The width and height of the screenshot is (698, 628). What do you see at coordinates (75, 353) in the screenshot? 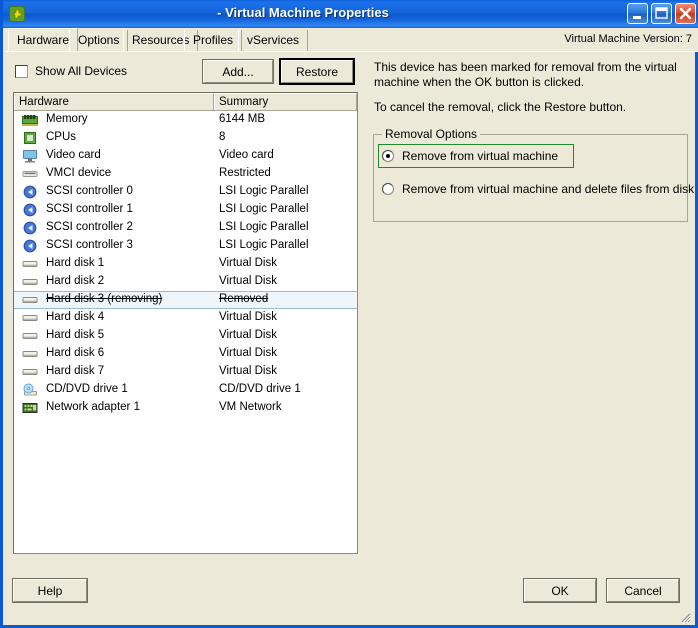
I see `hardware-device-name: Hard disk 6` at bounding box center [75, 353].